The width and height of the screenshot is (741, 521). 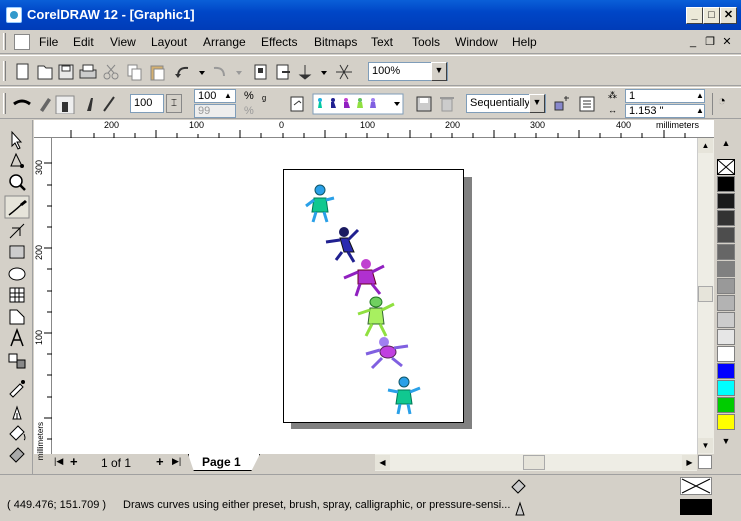 I want to click on toolbar-grip, so click(x=4, y=71).